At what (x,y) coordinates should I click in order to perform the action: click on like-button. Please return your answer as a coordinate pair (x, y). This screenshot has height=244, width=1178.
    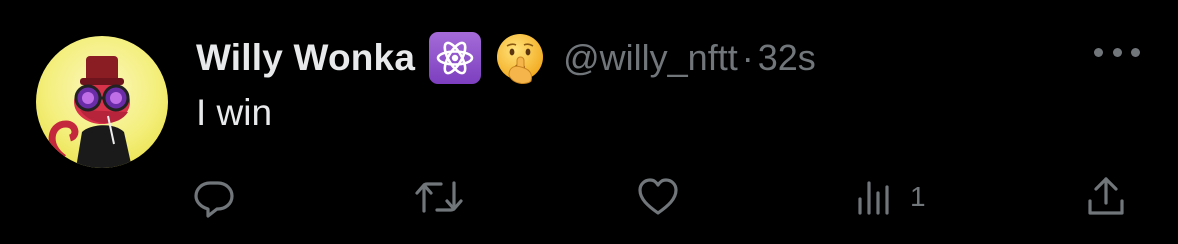
    Looking at the image, I should click on (664, 197).